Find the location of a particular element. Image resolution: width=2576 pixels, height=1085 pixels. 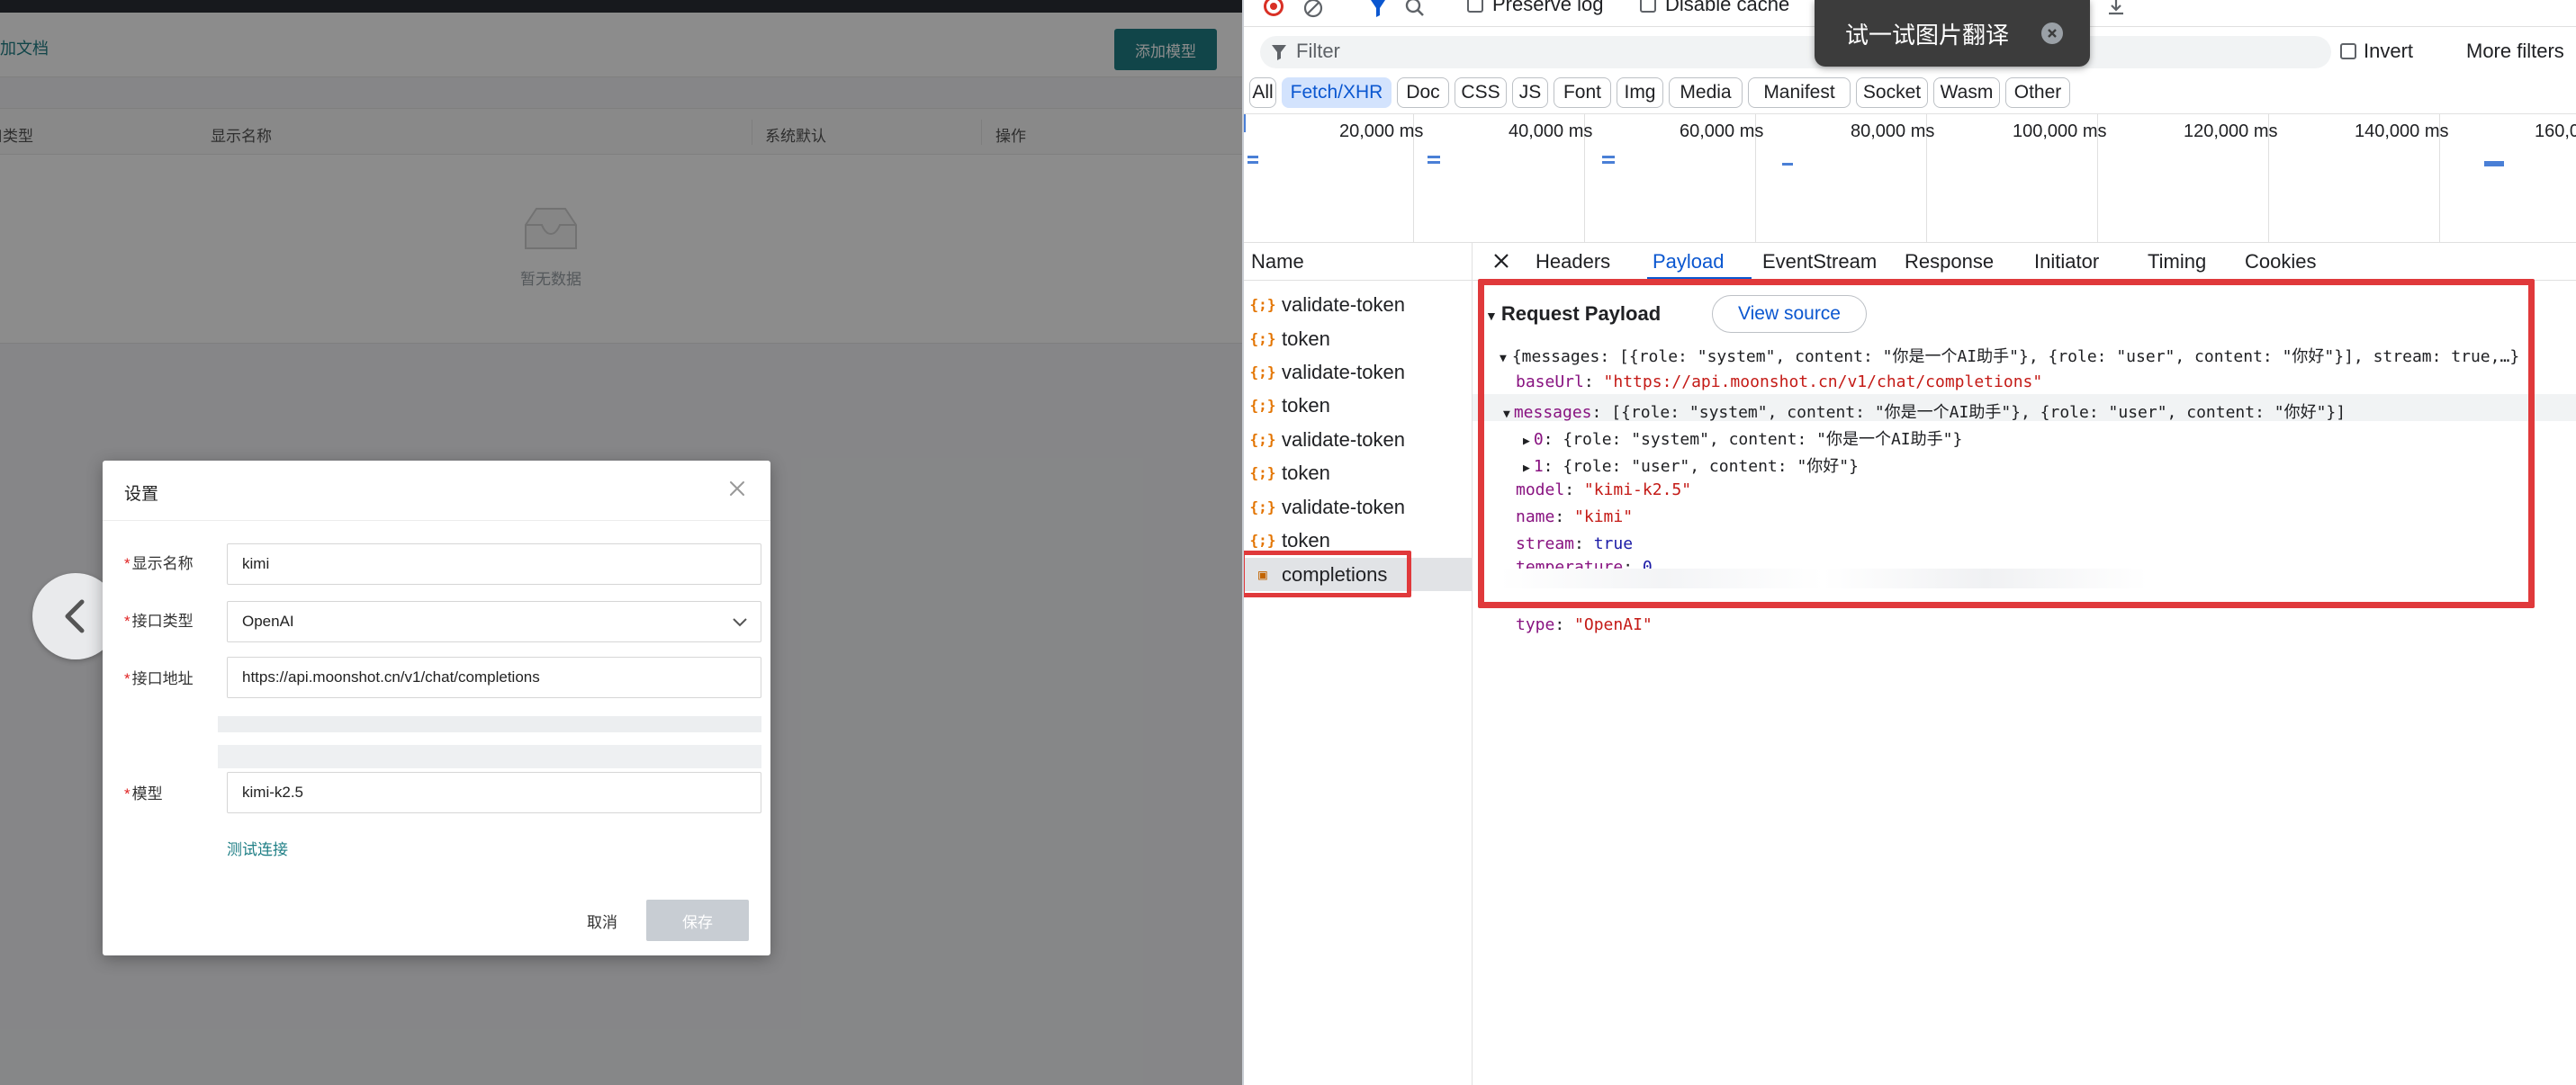

dialog-divider is located at coordinates (436, 520).